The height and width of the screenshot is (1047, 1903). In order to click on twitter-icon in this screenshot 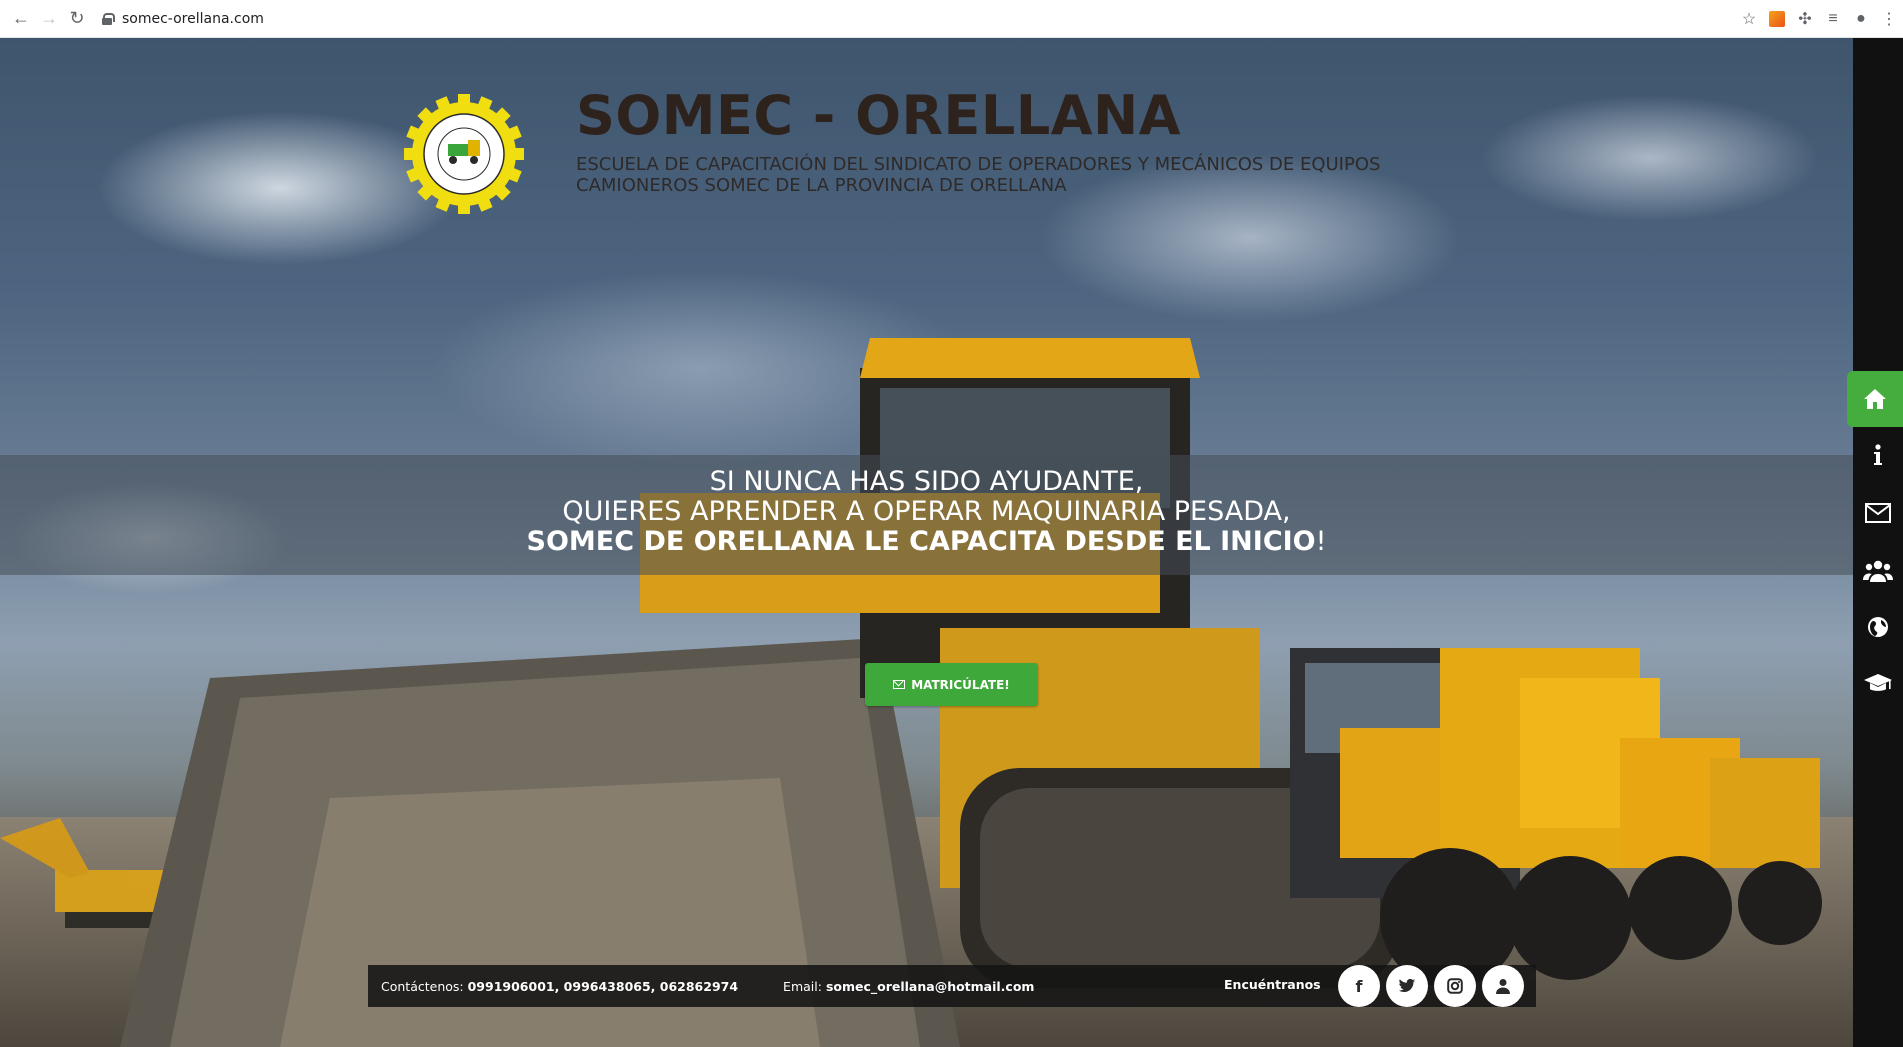, I will do `click(1407, 986)`.